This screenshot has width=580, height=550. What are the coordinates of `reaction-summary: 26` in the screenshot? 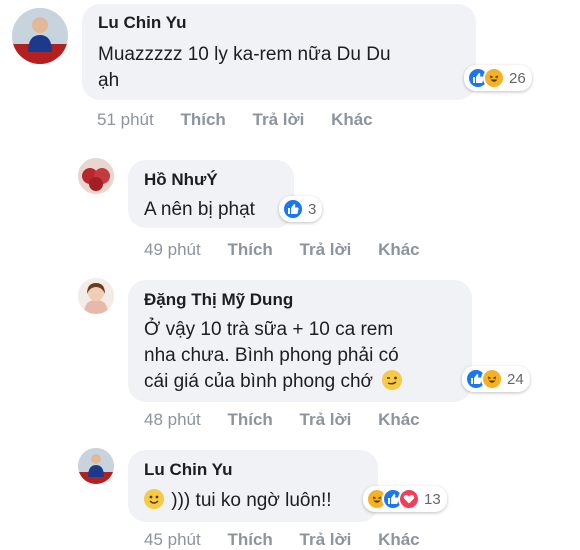 It's located at (498, 78).